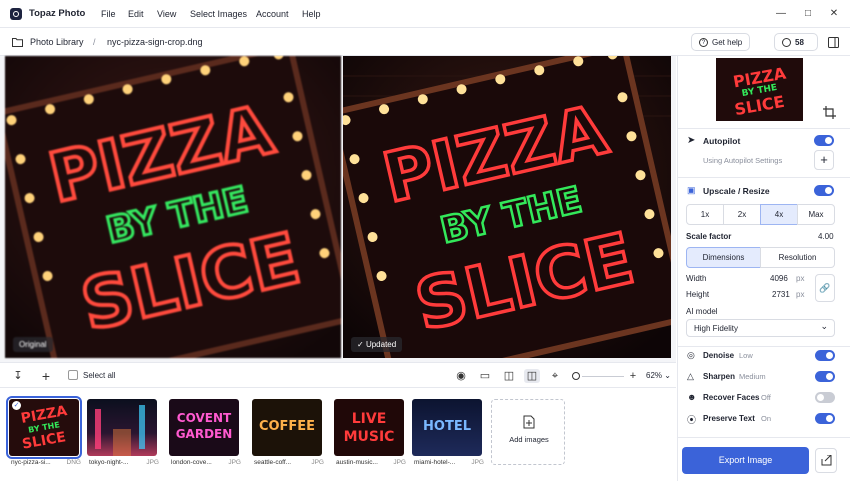 Image resolution: width=850 pixels, height=481 pixels. Describe the element at coordinates (797, 257) in the screenshot. I see `tab-resolution: Resolution` at that location.